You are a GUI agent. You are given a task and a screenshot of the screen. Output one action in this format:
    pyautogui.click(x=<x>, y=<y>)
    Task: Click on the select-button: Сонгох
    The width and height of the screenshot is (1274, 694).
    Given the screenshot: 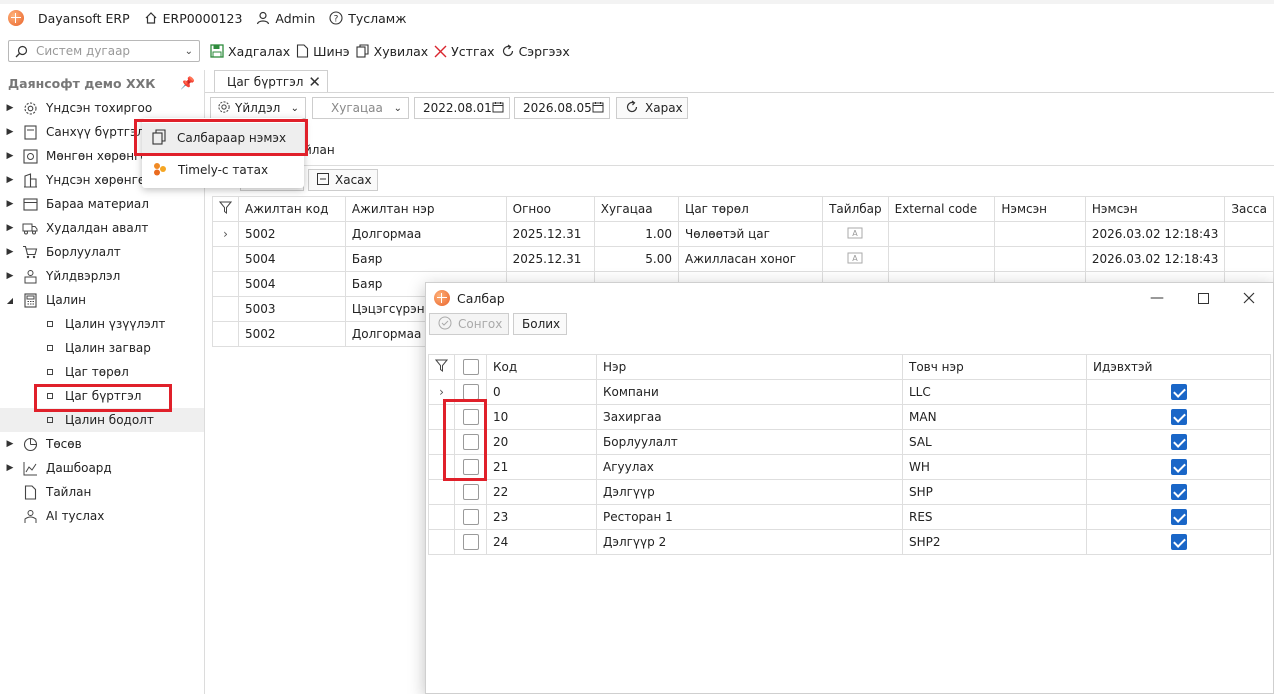 What is the action you would take?
    pyautogui.click(x=469, y=324)
    